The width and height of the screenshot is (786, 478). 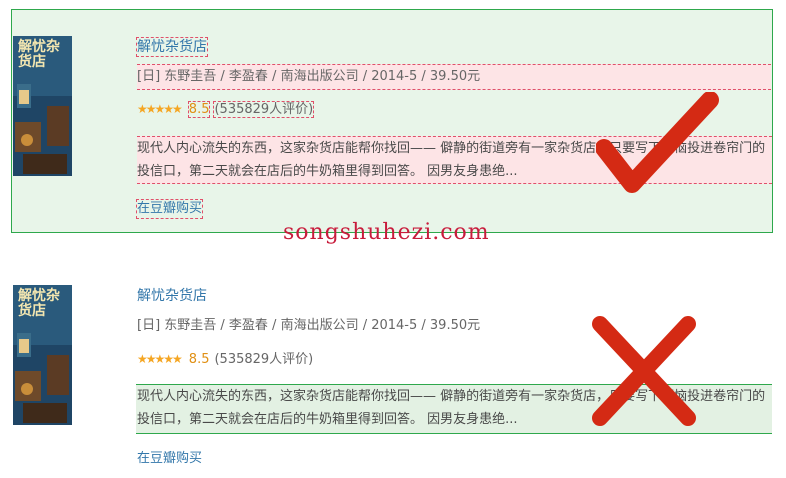 What do you see at coordinates (386, 232) in the screenshot?
I see `watermark-text: songshuhezi.com` at bounding box center [386, 232].